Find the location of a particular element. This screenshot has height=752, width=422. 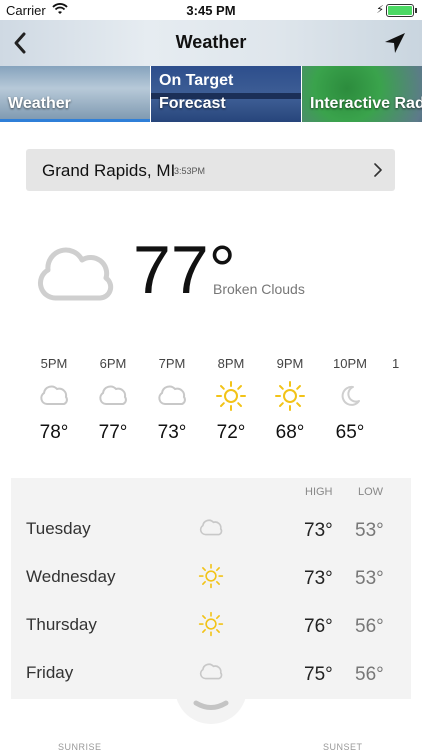

hourly-time: 7PM is located at coordinates (172, 363).